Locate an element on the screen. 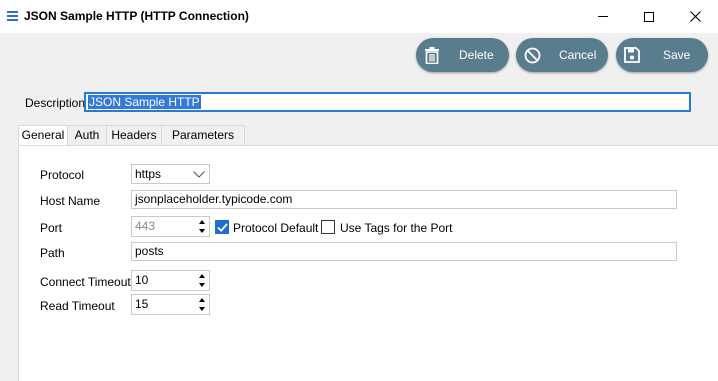 Image resolution: width=718 pixels, height=381 pixels. host-name-input: jsonplaceholder.typicode.com is located at coordinates (404, 199).